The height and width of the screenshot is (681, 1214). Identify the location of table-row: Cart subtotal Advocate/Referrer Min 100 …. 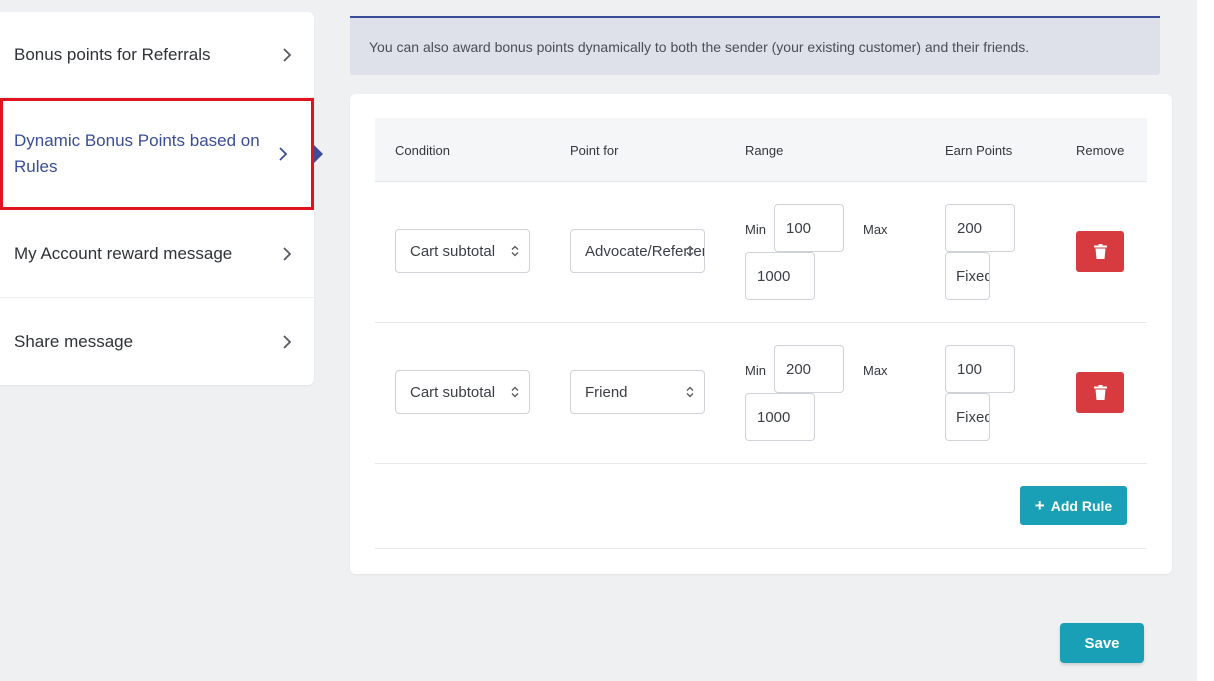
(761, 252).